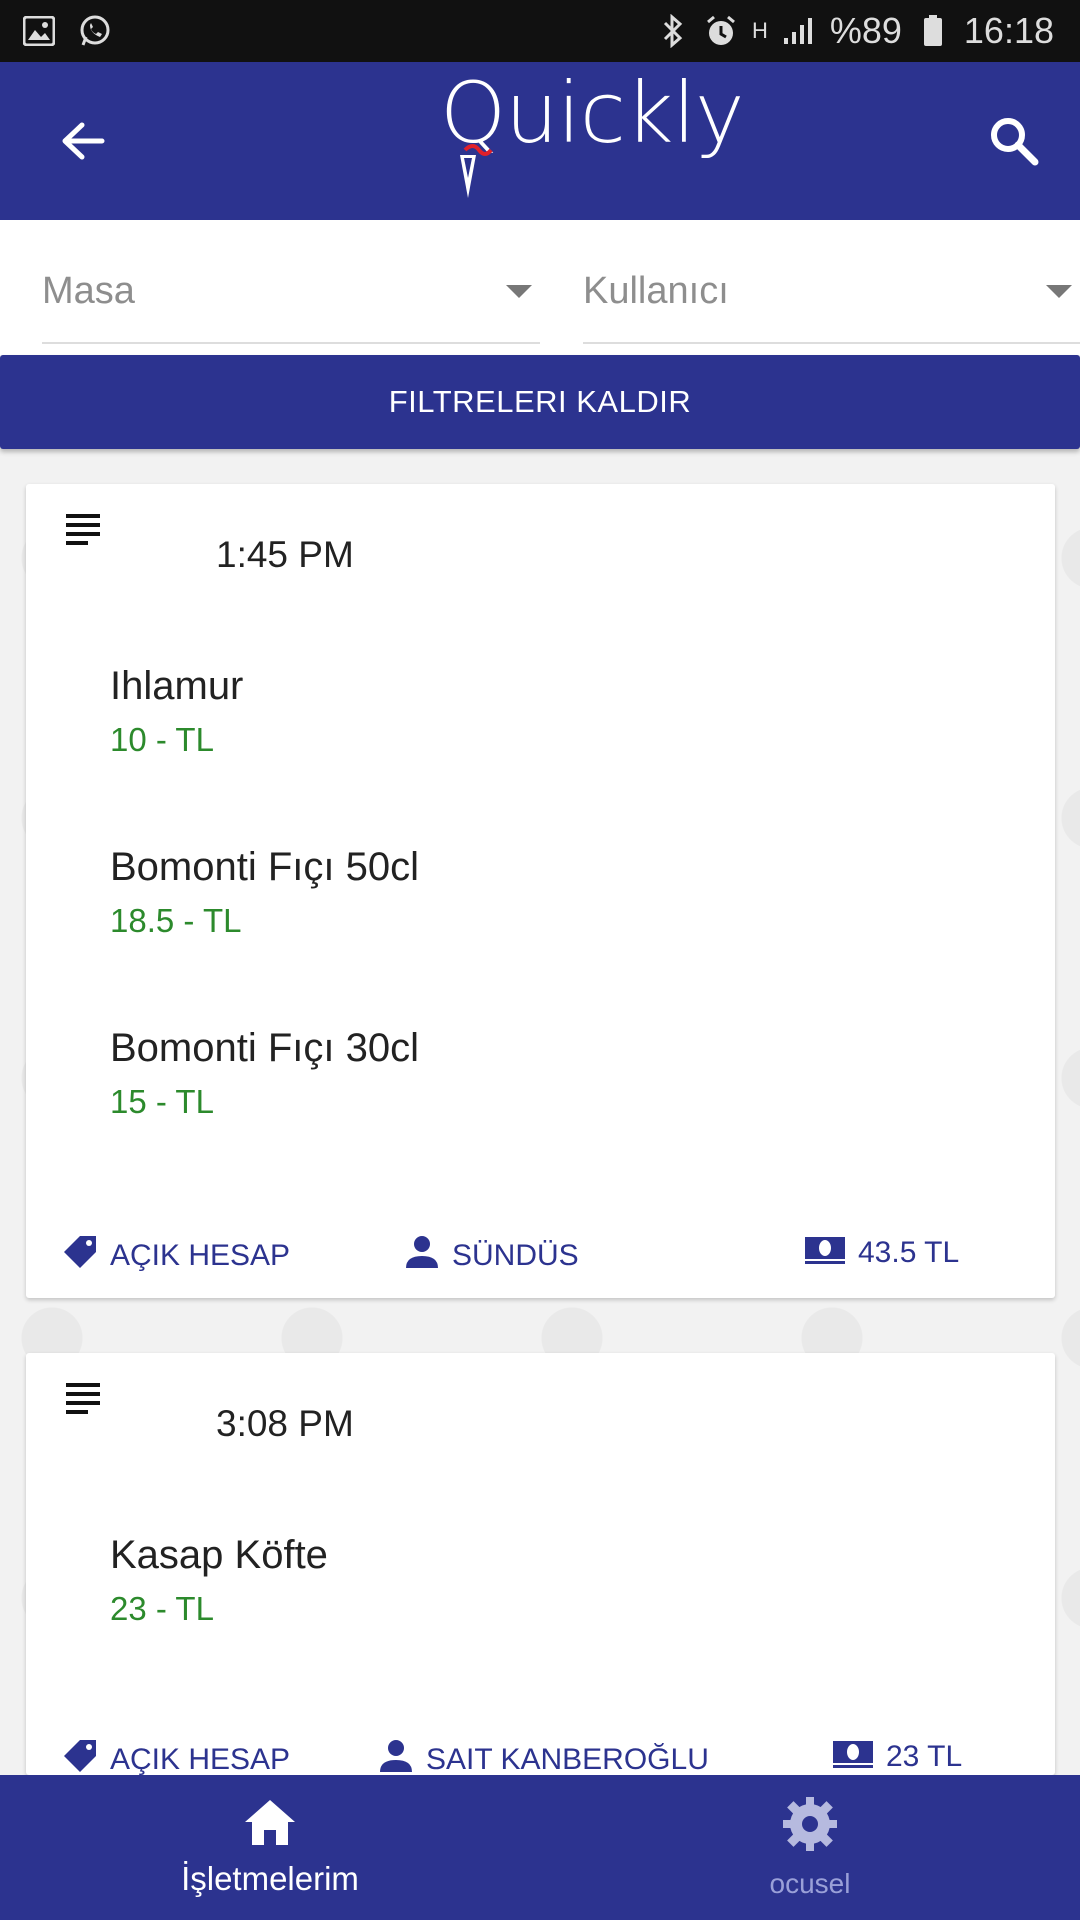 The image size is (1080, 1920). What do you see at coordinates (540, 31) in the screenshot?
I see `status-bar: H %89 16:18` at bounding box center [540, 31].